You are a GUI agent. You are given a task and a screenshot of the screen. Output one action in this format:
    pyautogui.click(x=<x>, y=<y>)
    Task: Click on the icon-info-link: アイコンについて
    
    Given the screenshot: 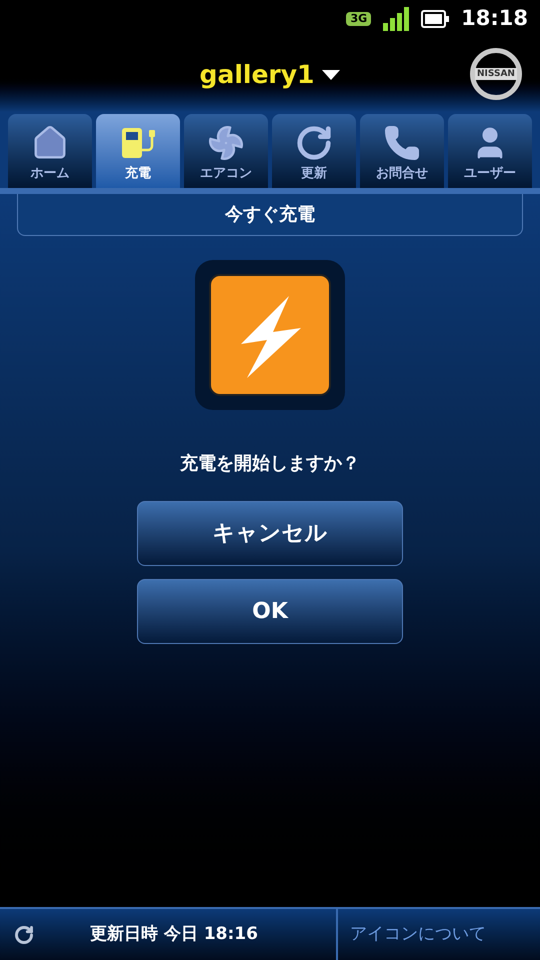 What is the action you would take?
    pyautogui.click(x=418, y=935)
    